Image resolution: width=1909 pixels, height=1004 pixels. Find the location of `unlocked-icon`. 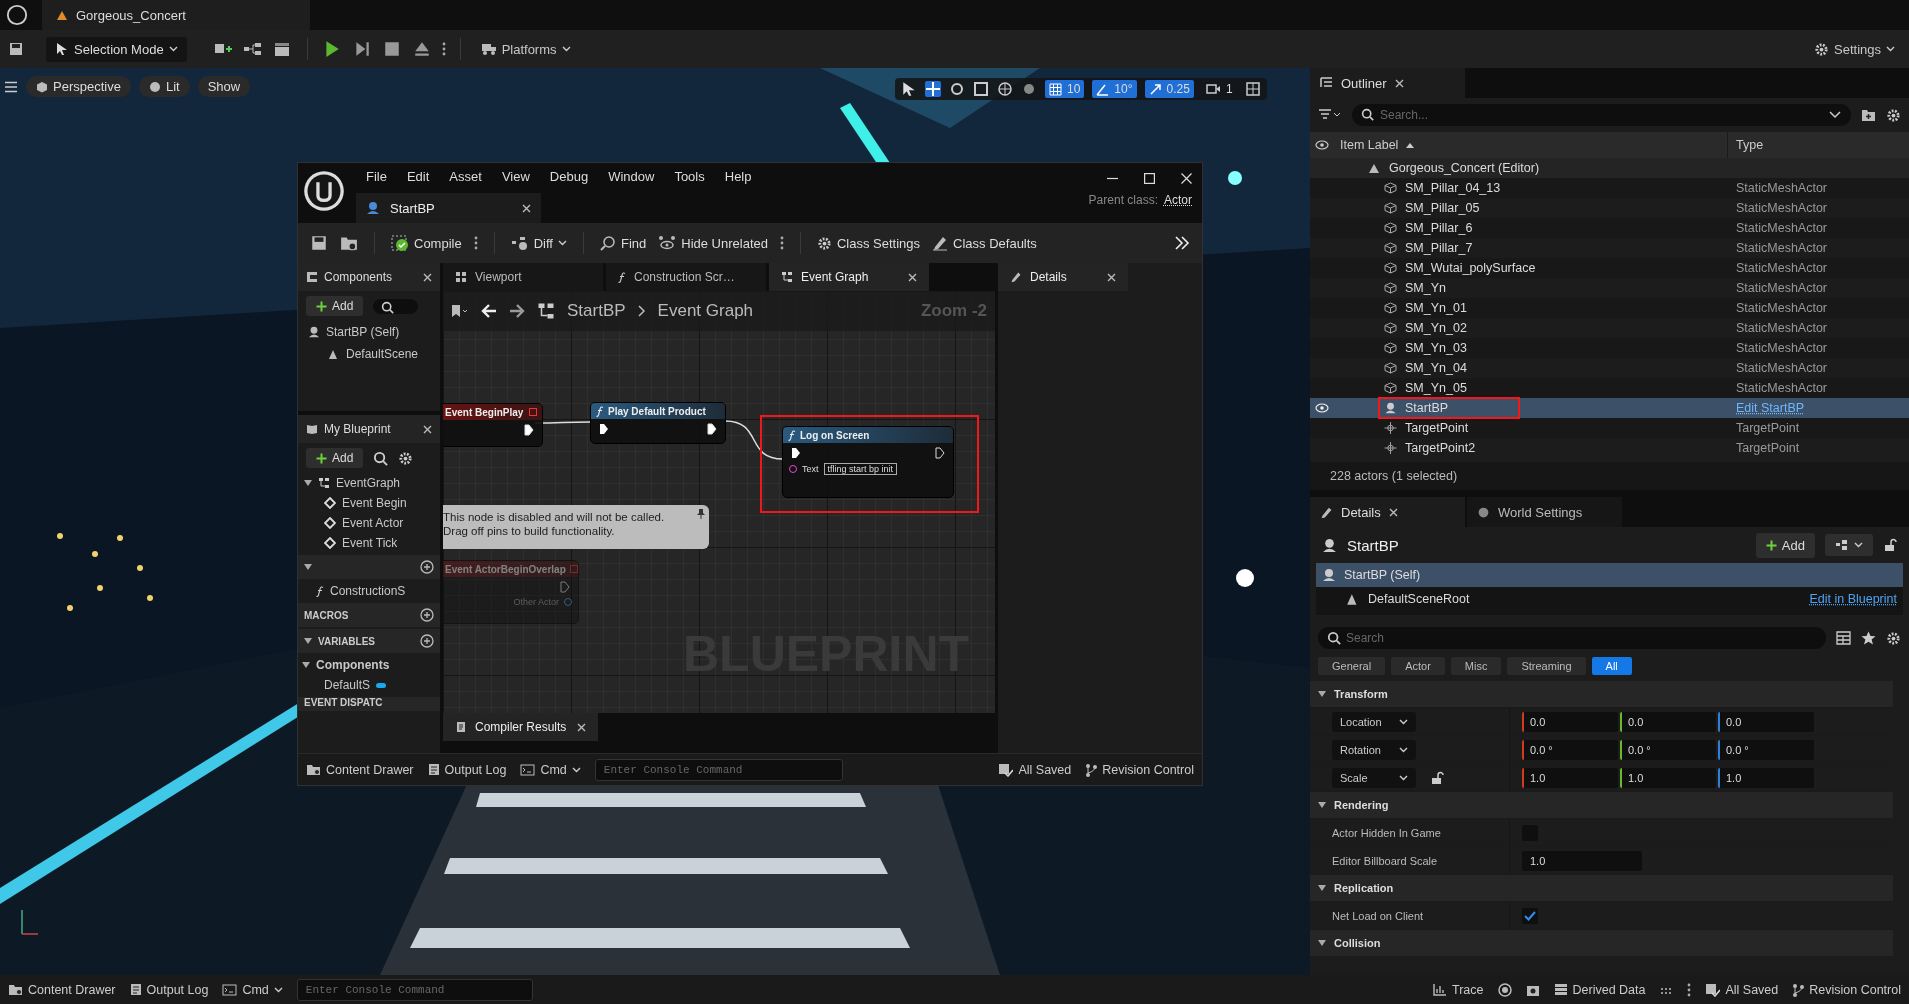

unlocked-icon is located at coordinates (1890, 545).